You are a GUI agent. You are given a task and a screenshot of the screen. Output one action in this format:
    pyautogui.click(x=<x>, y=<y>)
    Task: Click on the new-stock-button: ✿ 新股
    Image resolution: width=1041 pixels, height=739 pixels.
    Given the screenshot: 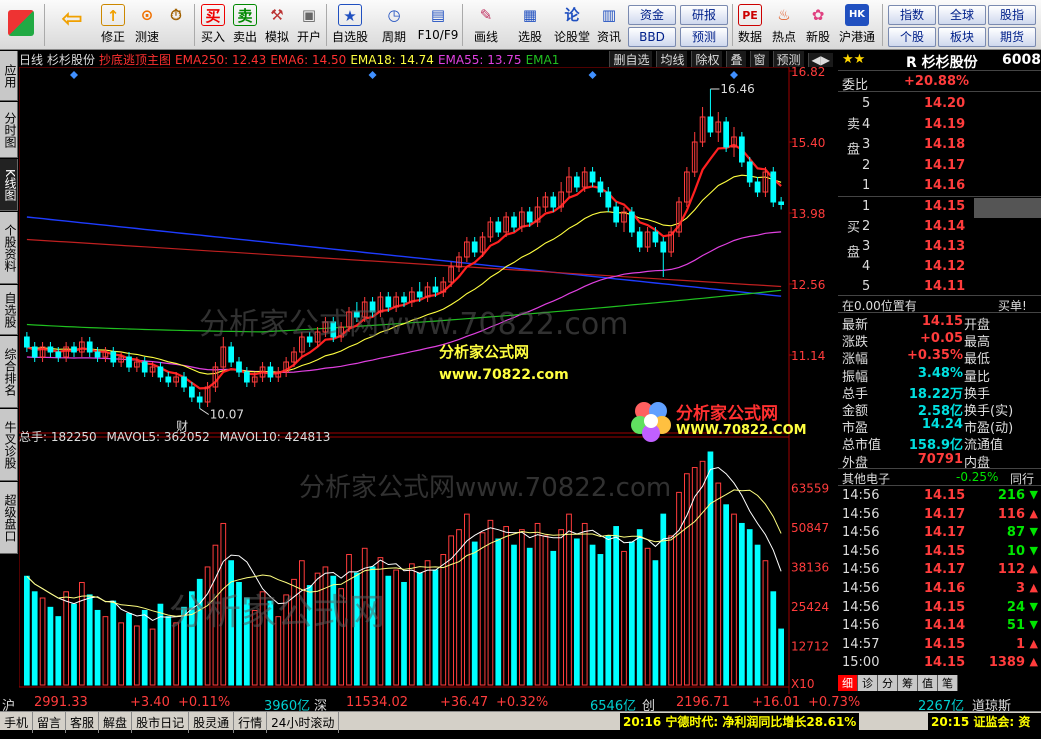 What is the action you would take?
    pyautogui.click(x=818, y=25)
    